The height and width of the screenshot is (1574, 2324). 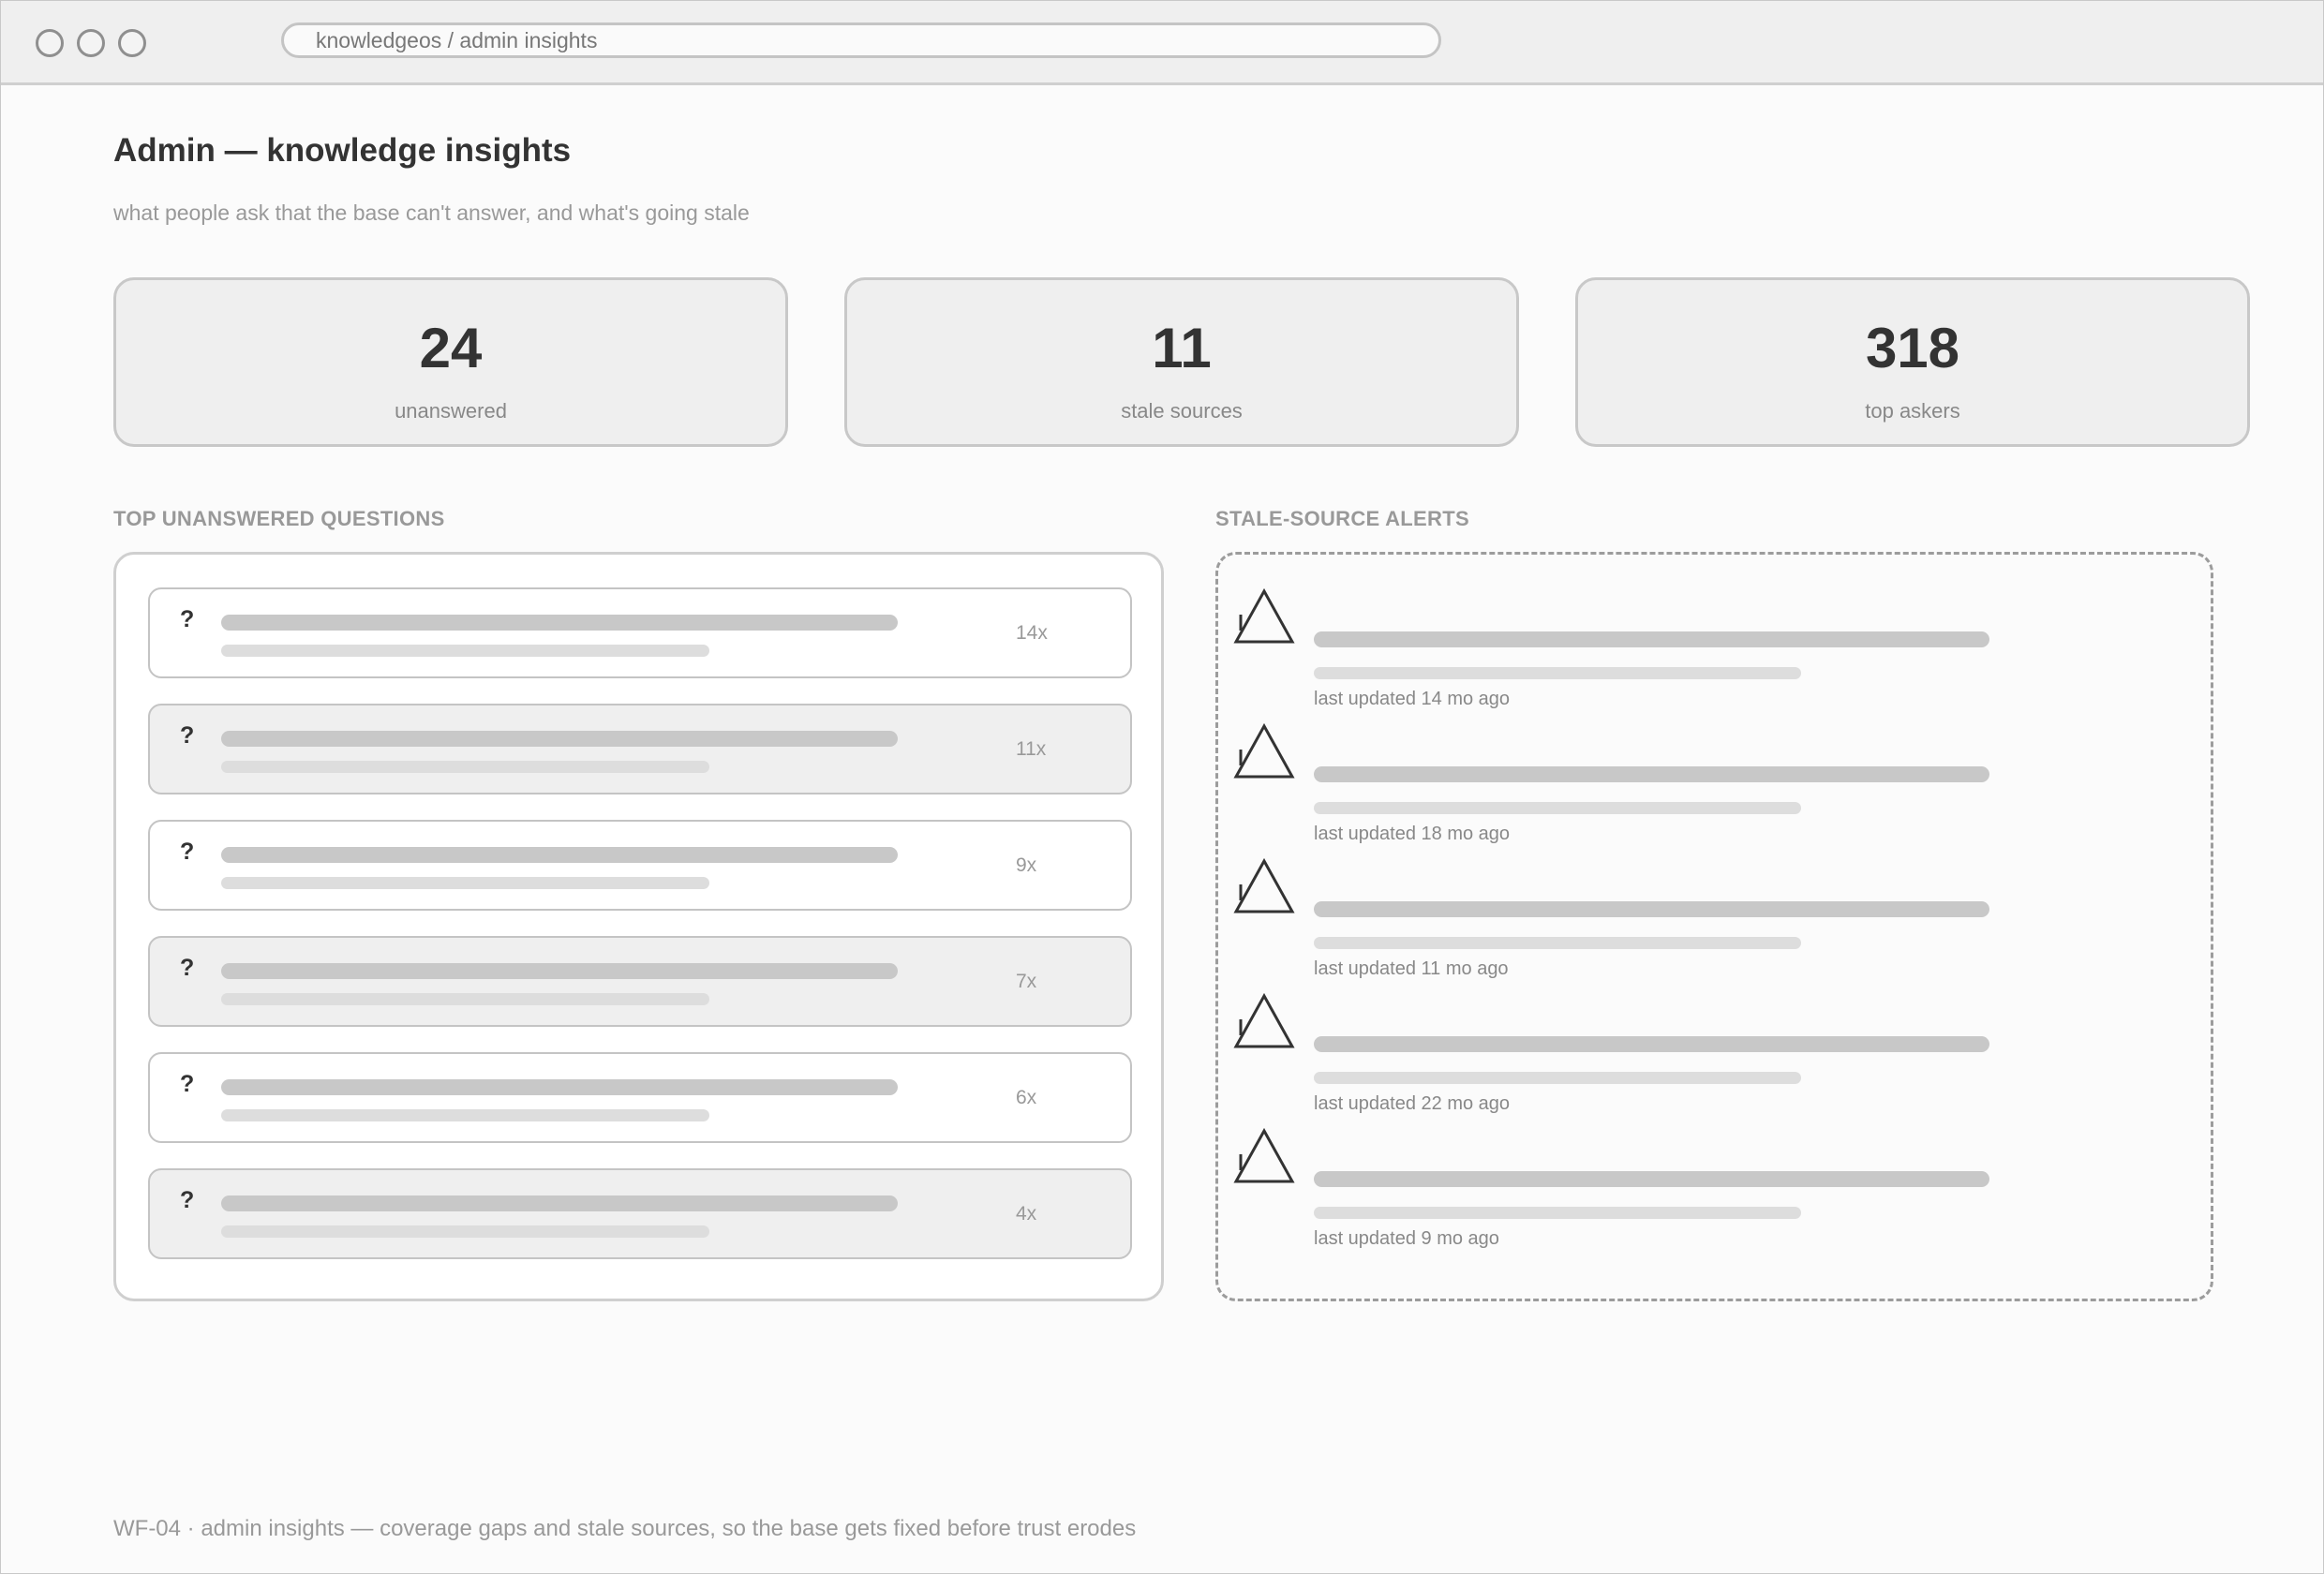 I want to click on stat-card-stale-sources: 11 stale sources, so click(x=1181, y=362).